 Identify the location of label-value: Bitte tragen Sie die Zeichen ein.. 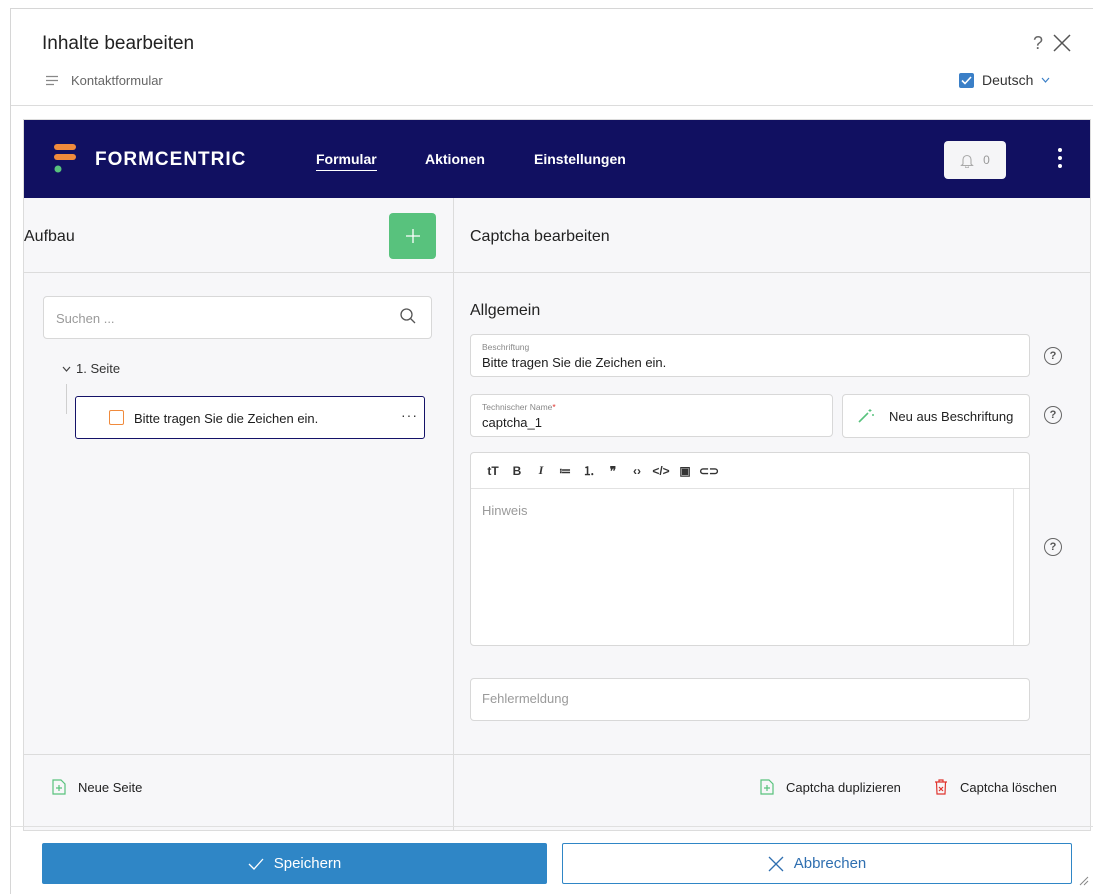
(574, 362).